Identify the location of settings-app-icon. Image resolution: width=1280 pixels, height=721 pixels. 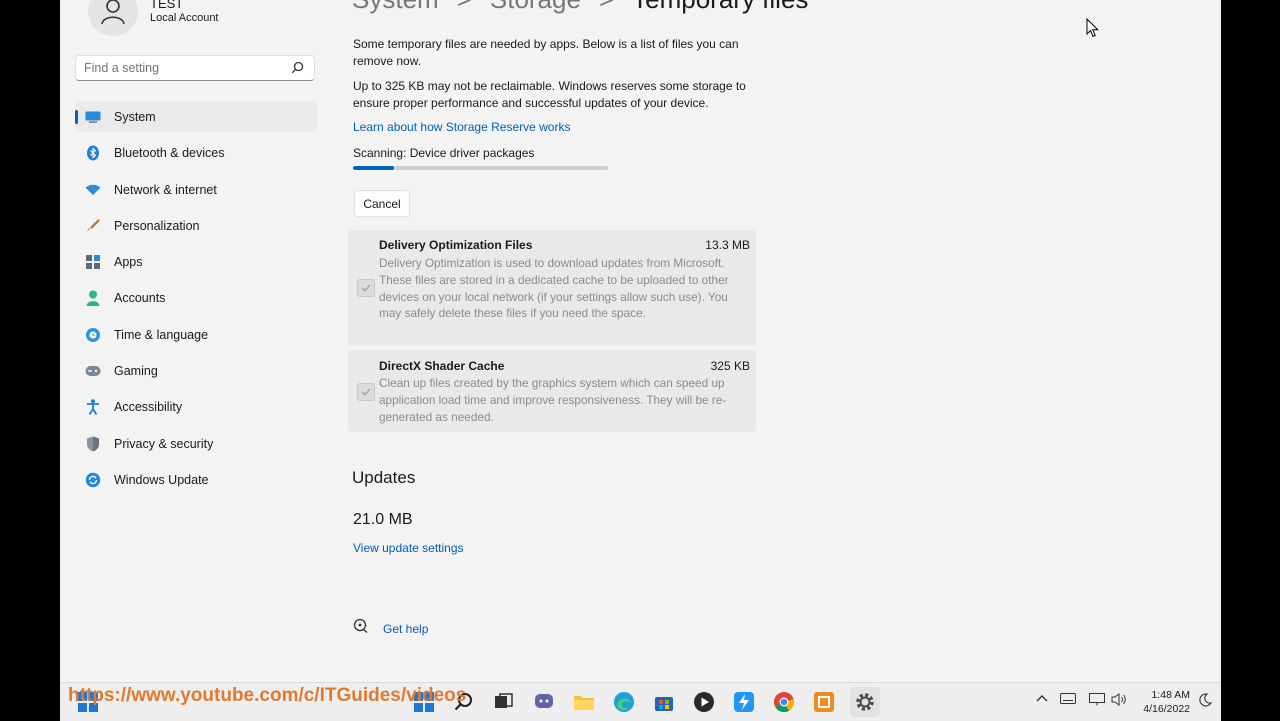
(865, 702).